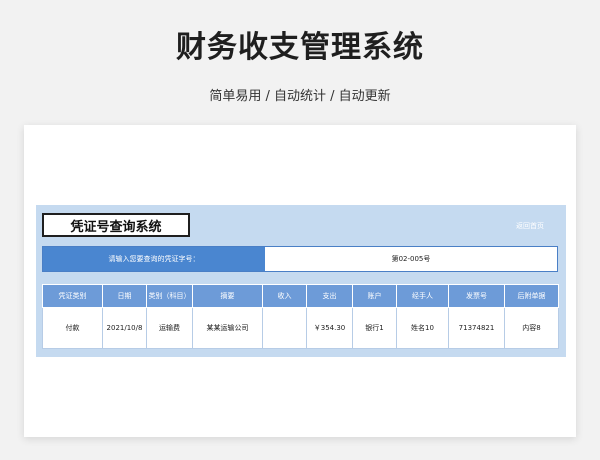  Describe the element at coordinates (411, 259) in the screenshot. I see `voucher-number-input` at that location.